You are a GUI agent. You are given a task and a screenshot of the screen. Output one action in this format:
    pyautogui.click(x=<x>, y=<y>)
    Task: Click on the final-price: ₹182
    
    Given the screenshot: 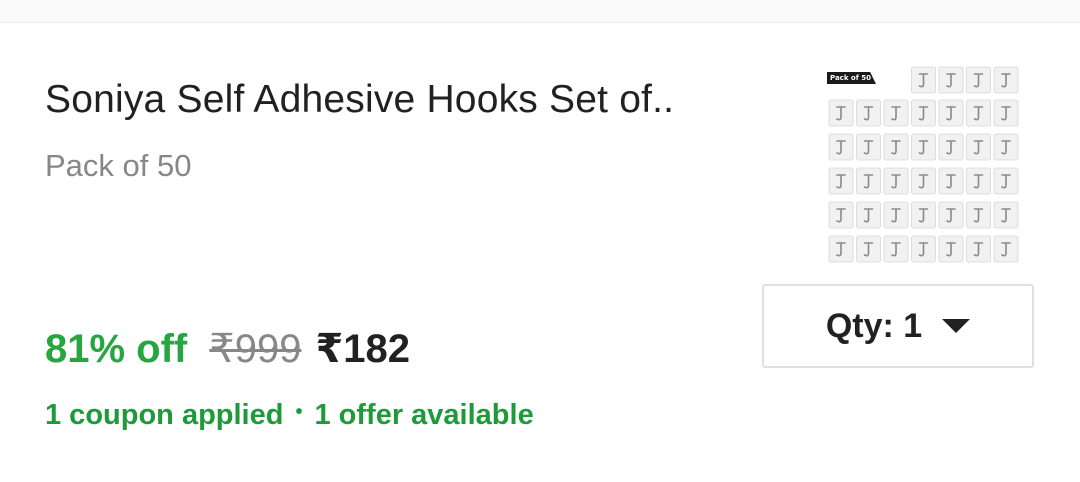 What is the action you would take?
    pyautogui.click(x=363, y=349)
    